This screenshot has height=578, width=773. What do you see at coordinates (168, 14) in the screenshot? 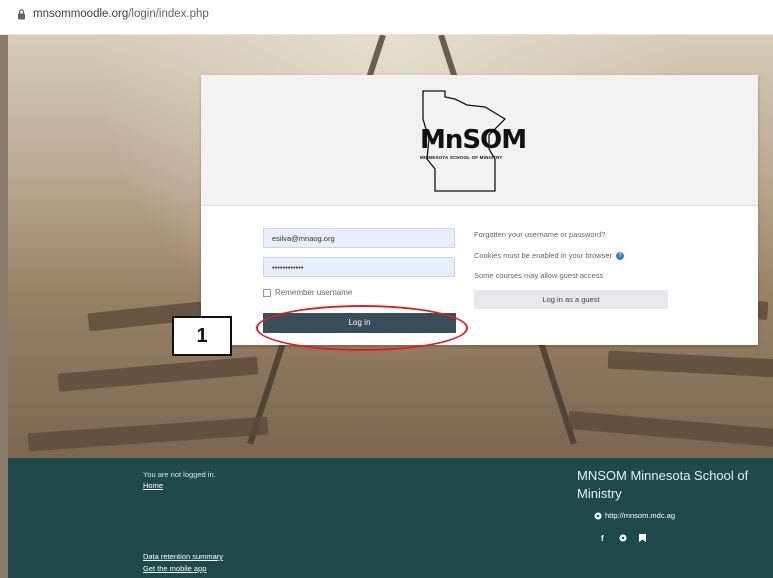
I see `url-path: /login/index.php` at bounding box center [168, 14].